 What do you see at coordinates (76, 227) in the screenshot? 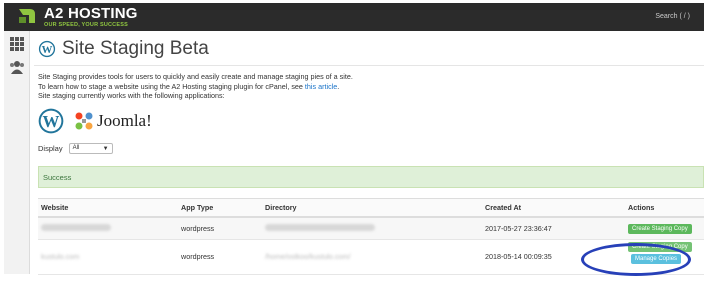
I see `redacted-website` at bounding box center [76, 227].